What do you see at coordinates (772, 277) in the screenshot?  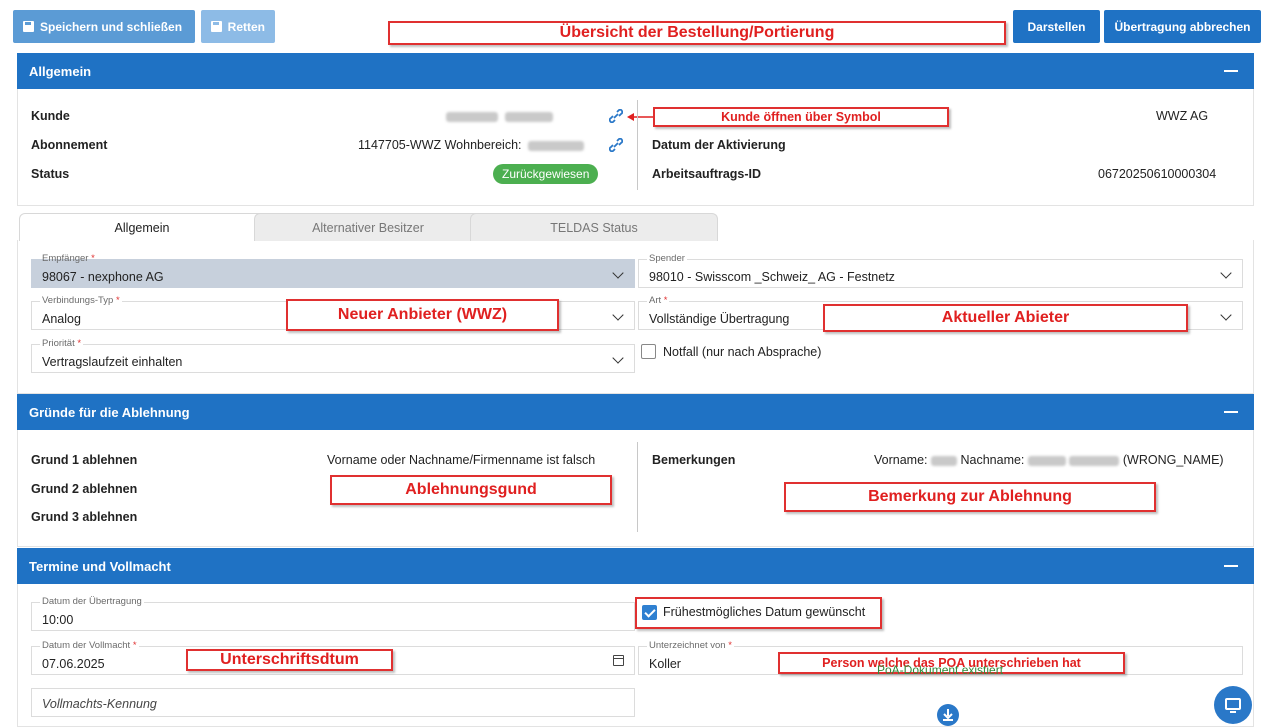 I see `donor-value: 98010 - Swisscom _Schweiz_ AG - Festnetz` at bounding box center [772, 277].